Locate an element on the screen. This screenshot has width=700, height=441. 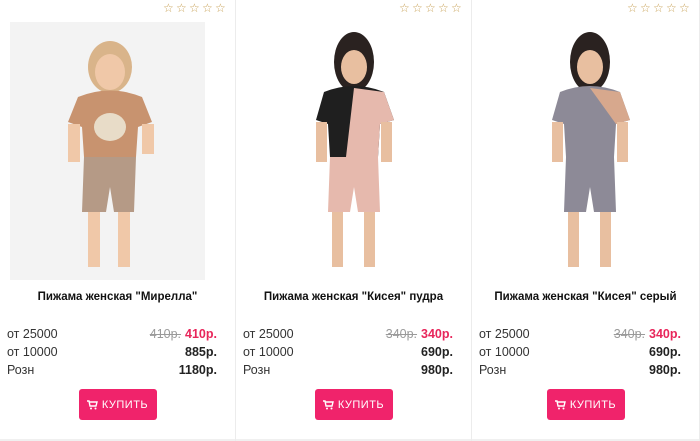
price-value: 1180р. is located at coordinates (197, 370).